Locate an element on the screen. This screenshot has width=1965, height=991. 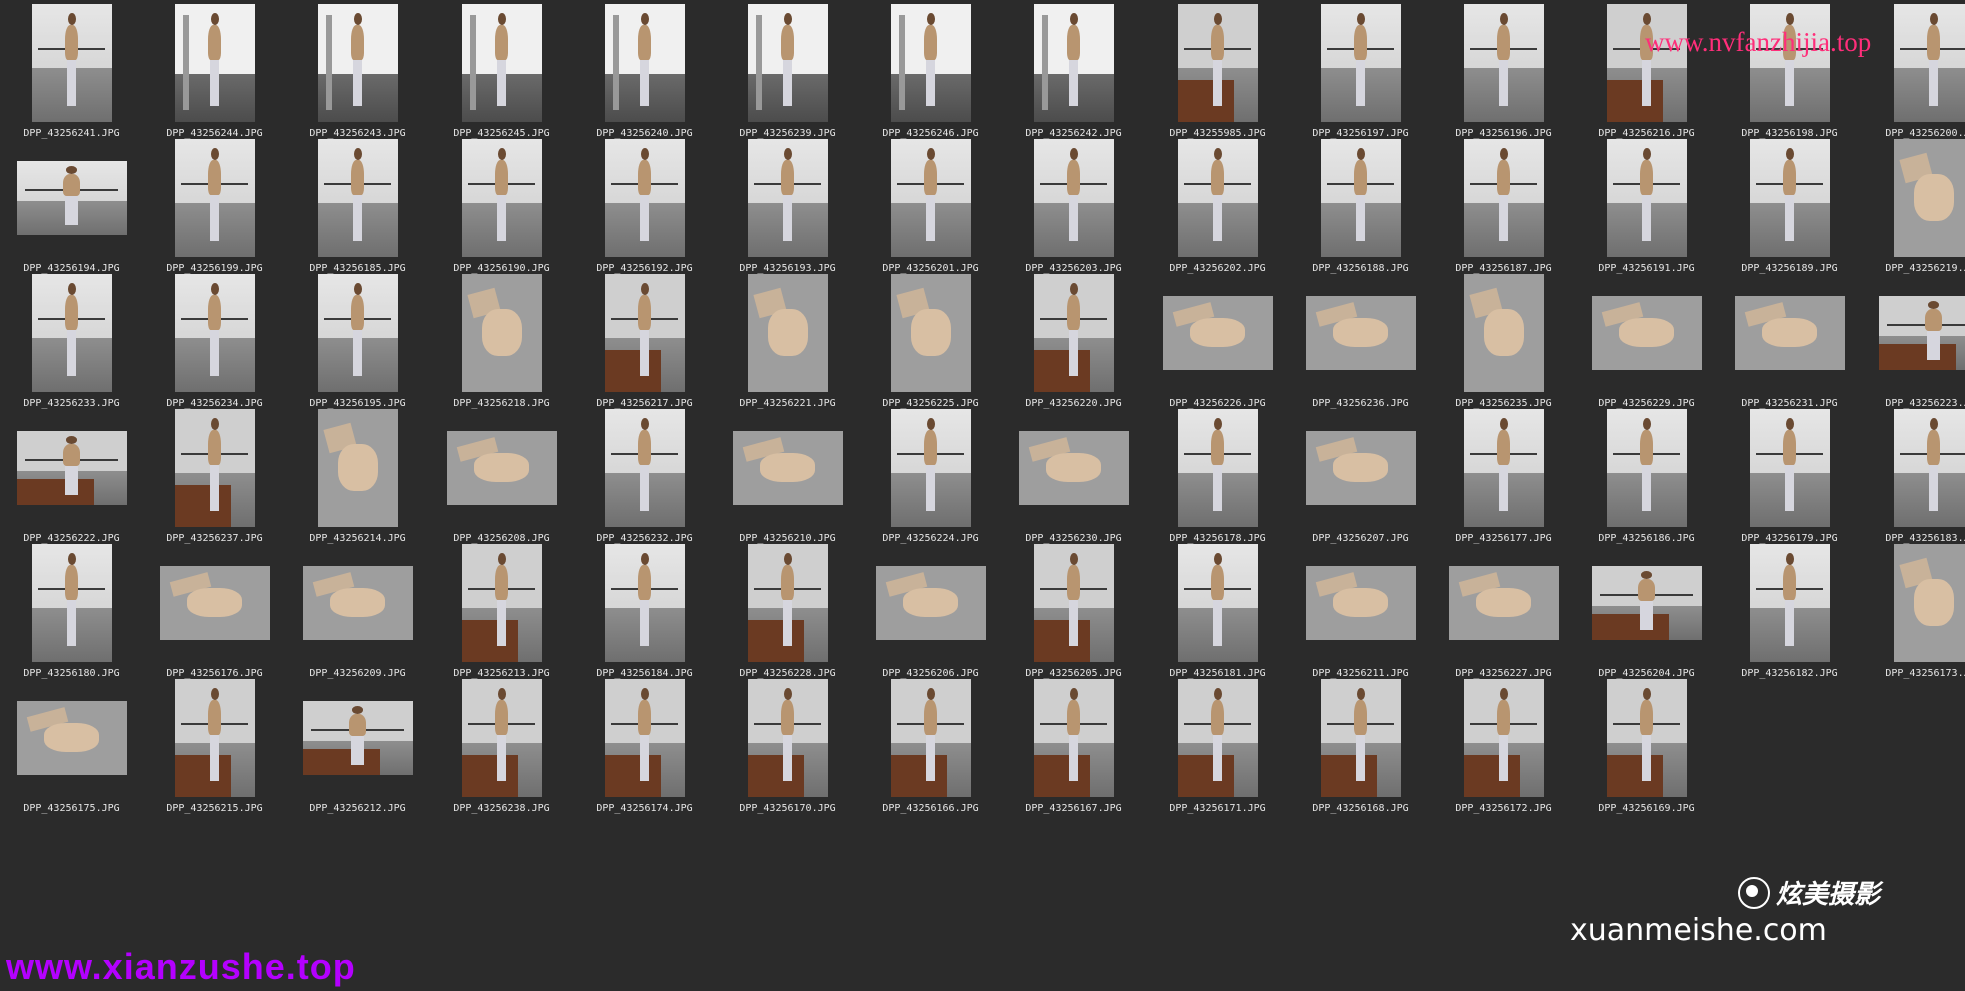
thumbnail-item: DPP_43256172.JPG is located at coordinates (1503, 759).